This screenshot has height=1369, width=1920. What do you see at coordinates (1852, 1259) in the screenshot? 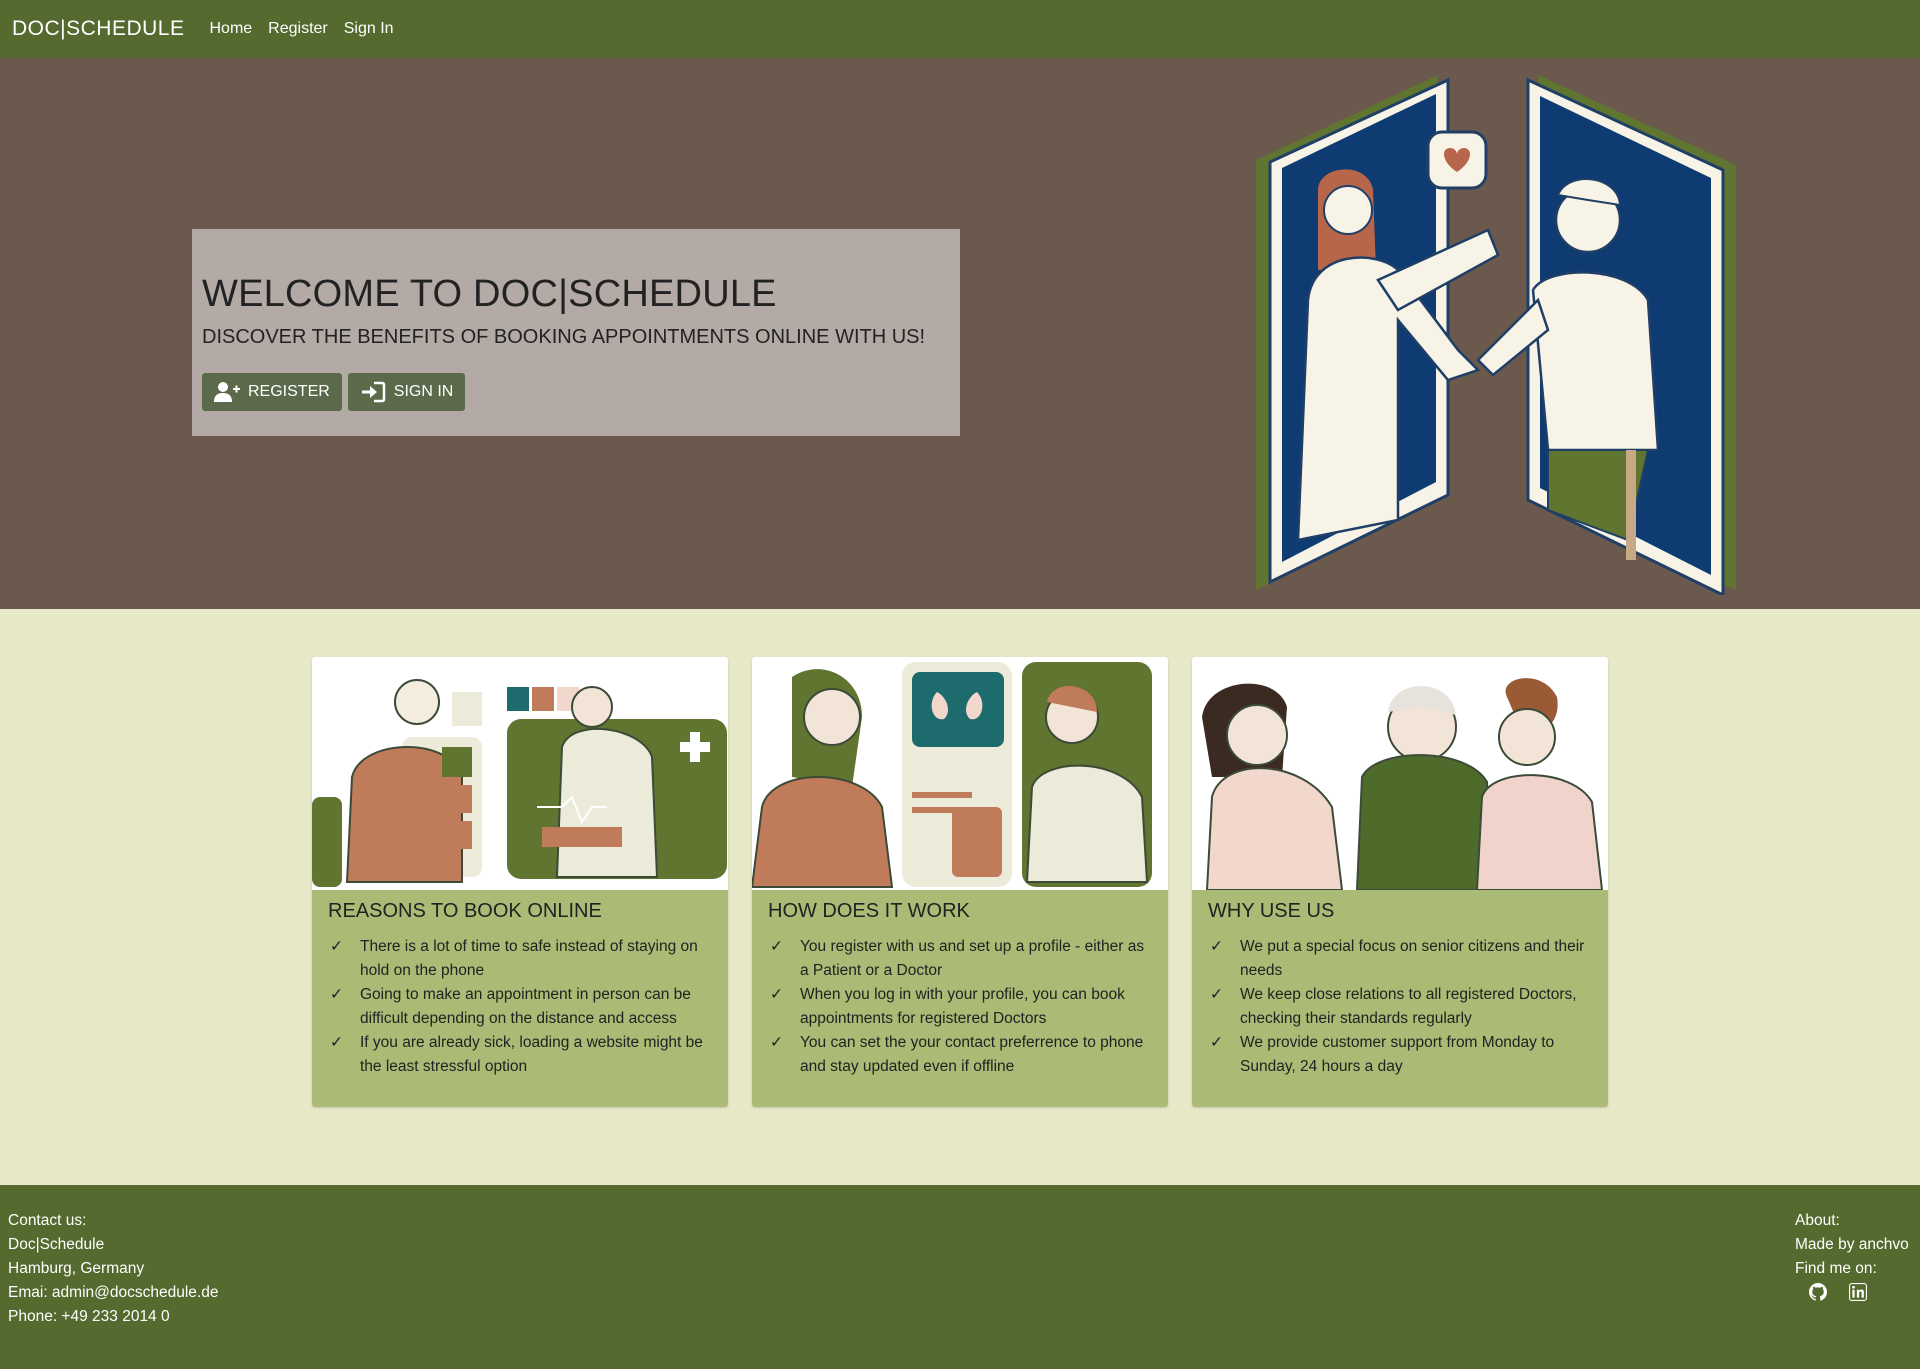
I see `footer-about: About: Made by anchvo Find me on:` at bounding box center [1852, 1259].